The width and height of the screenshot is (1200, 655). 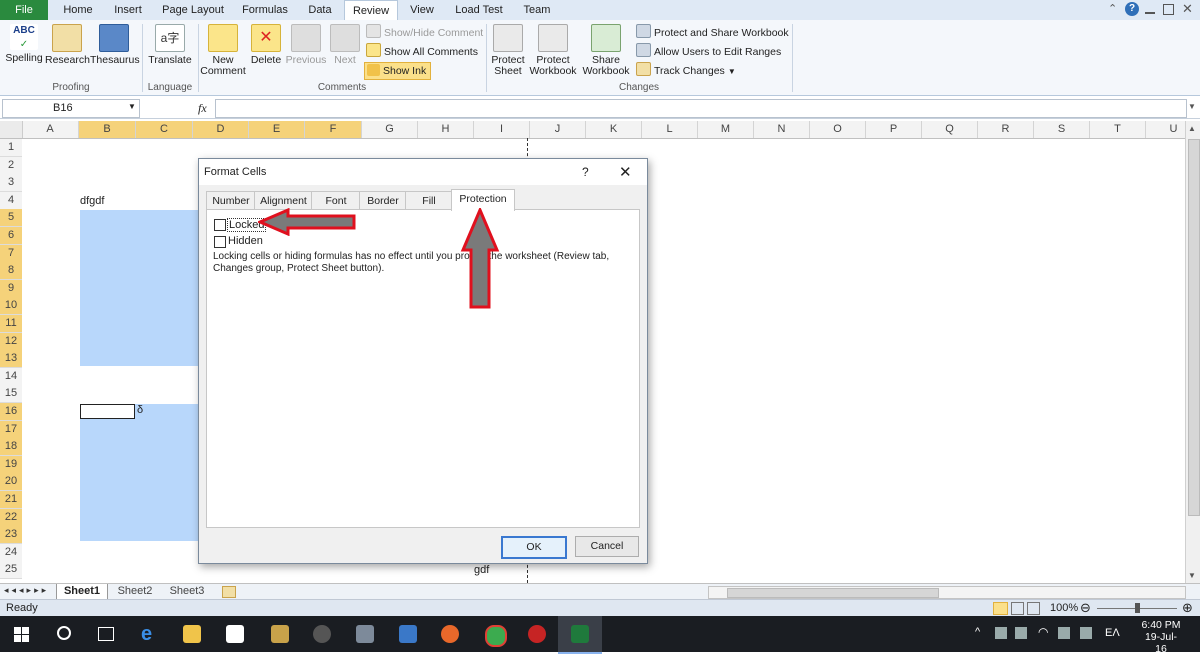 What do you see at coordinates (606, 50) in the screenshot?
I see `share-workbook-button: Share Workbook` at bounding box center [606, 50].